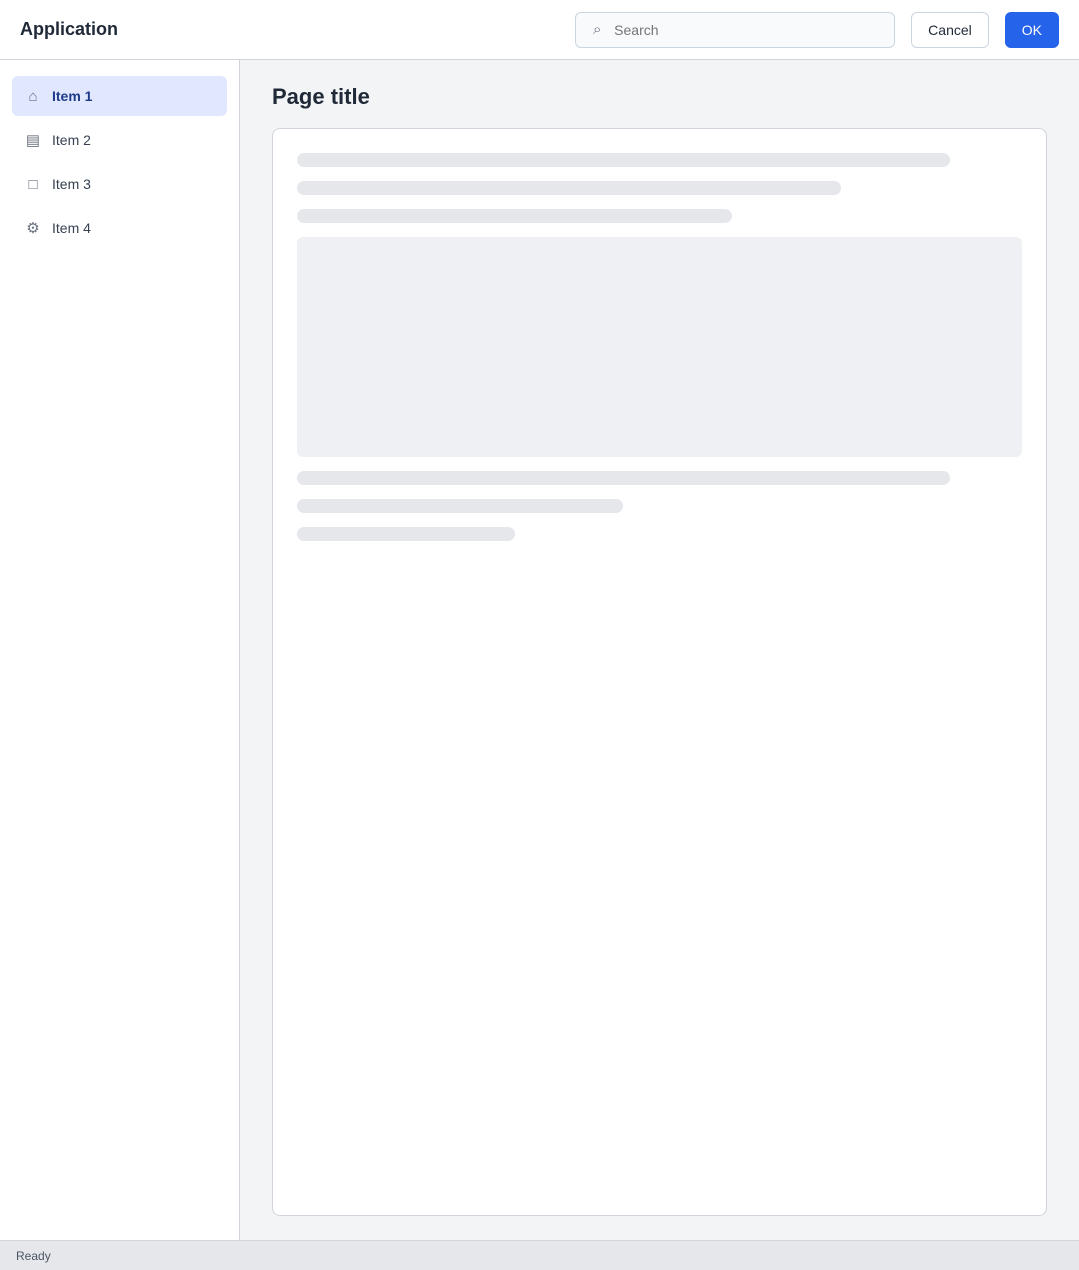 This screenshot has width=1079, height=1270. I want to click on settings-icon: ⚙, so click(33, 228).